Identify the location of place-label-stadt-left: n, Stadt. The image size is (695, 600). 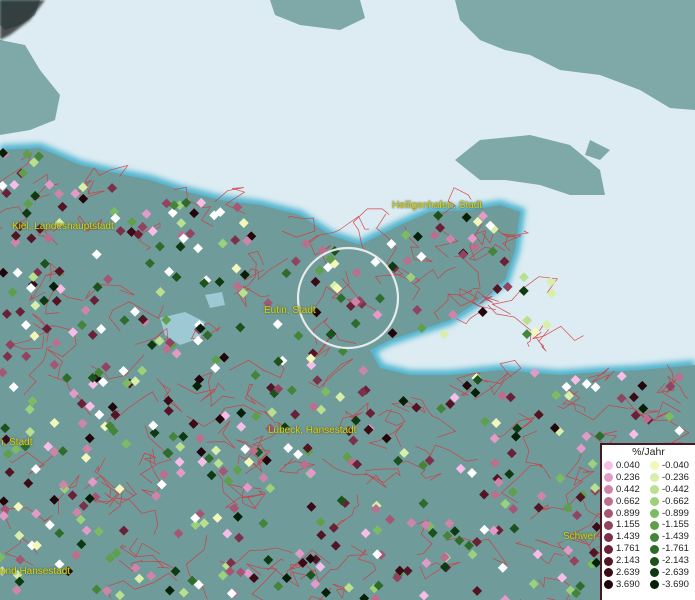
(16, 442).